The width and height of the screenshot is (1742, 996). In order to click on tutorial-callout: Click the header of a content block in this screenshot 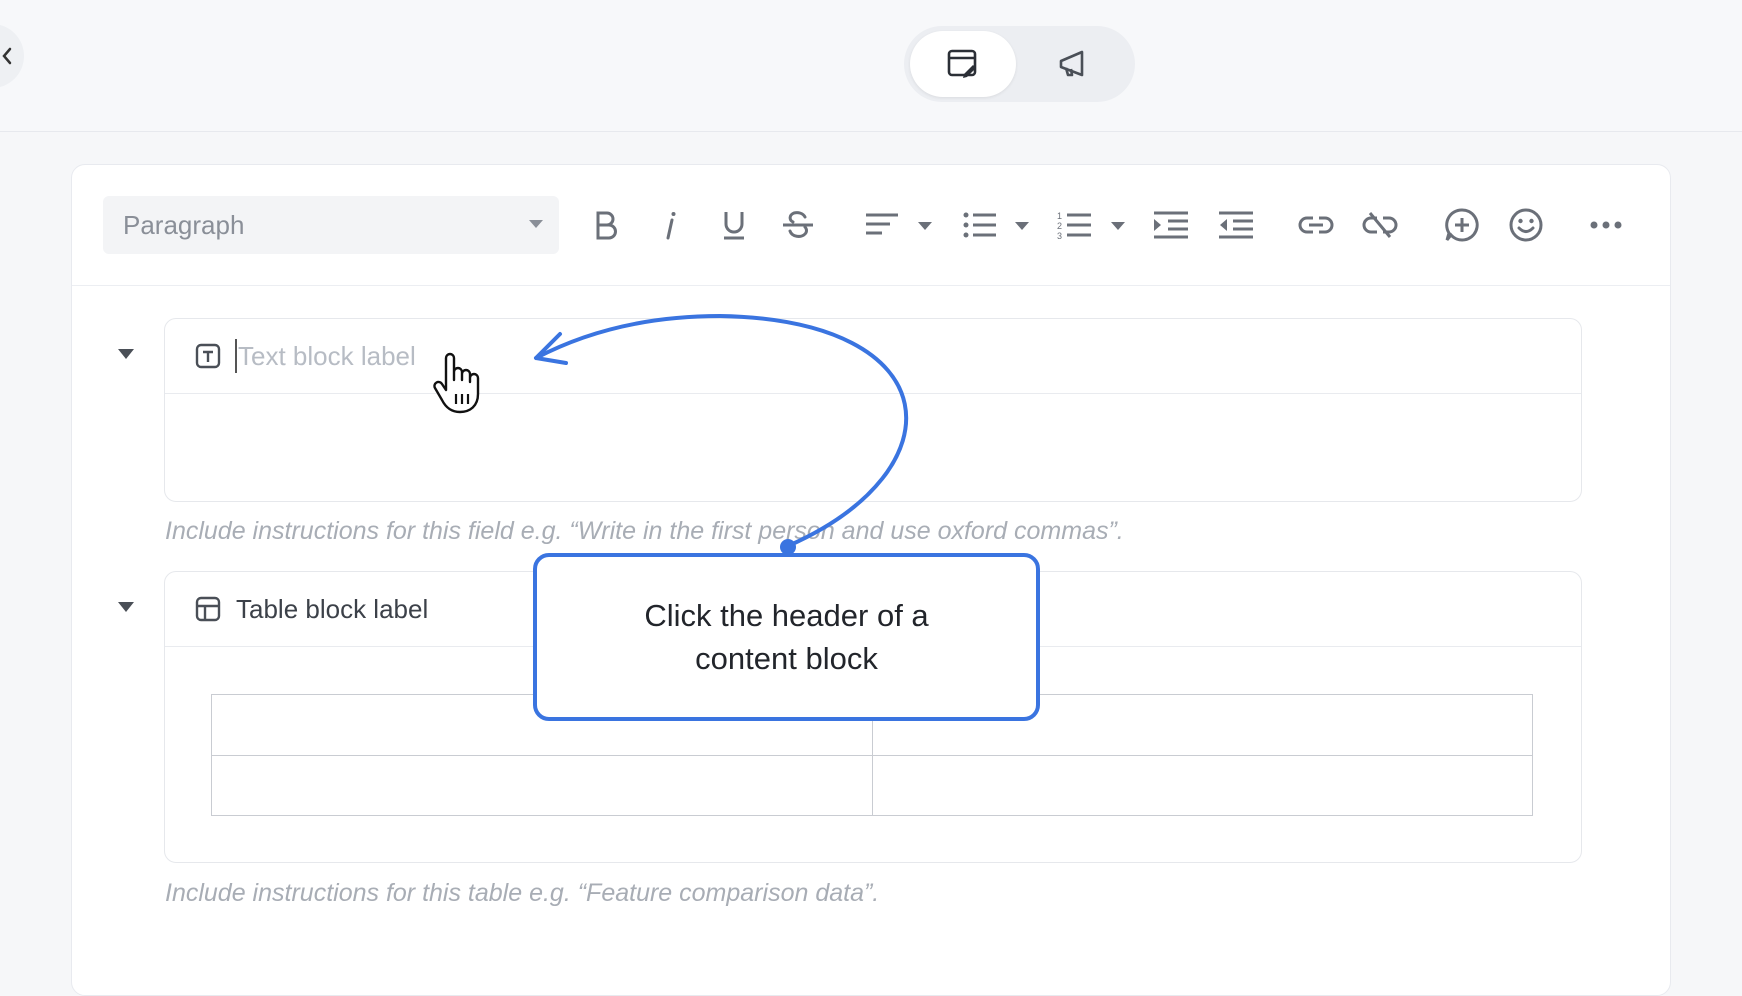, I will do `click(786, 637)`.